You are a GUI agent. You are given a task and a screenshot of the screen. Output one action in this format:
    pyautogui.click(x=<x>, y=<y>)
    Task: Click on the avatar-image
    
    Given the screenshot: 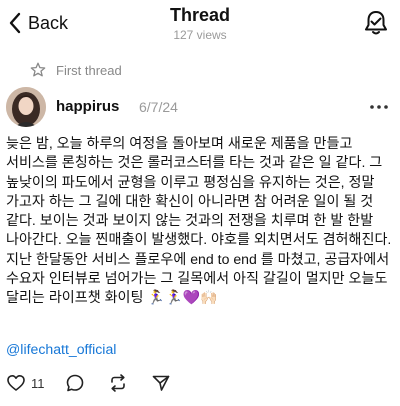 What is the action you would take?
    pyautogui.click(x=26, y=107)
    